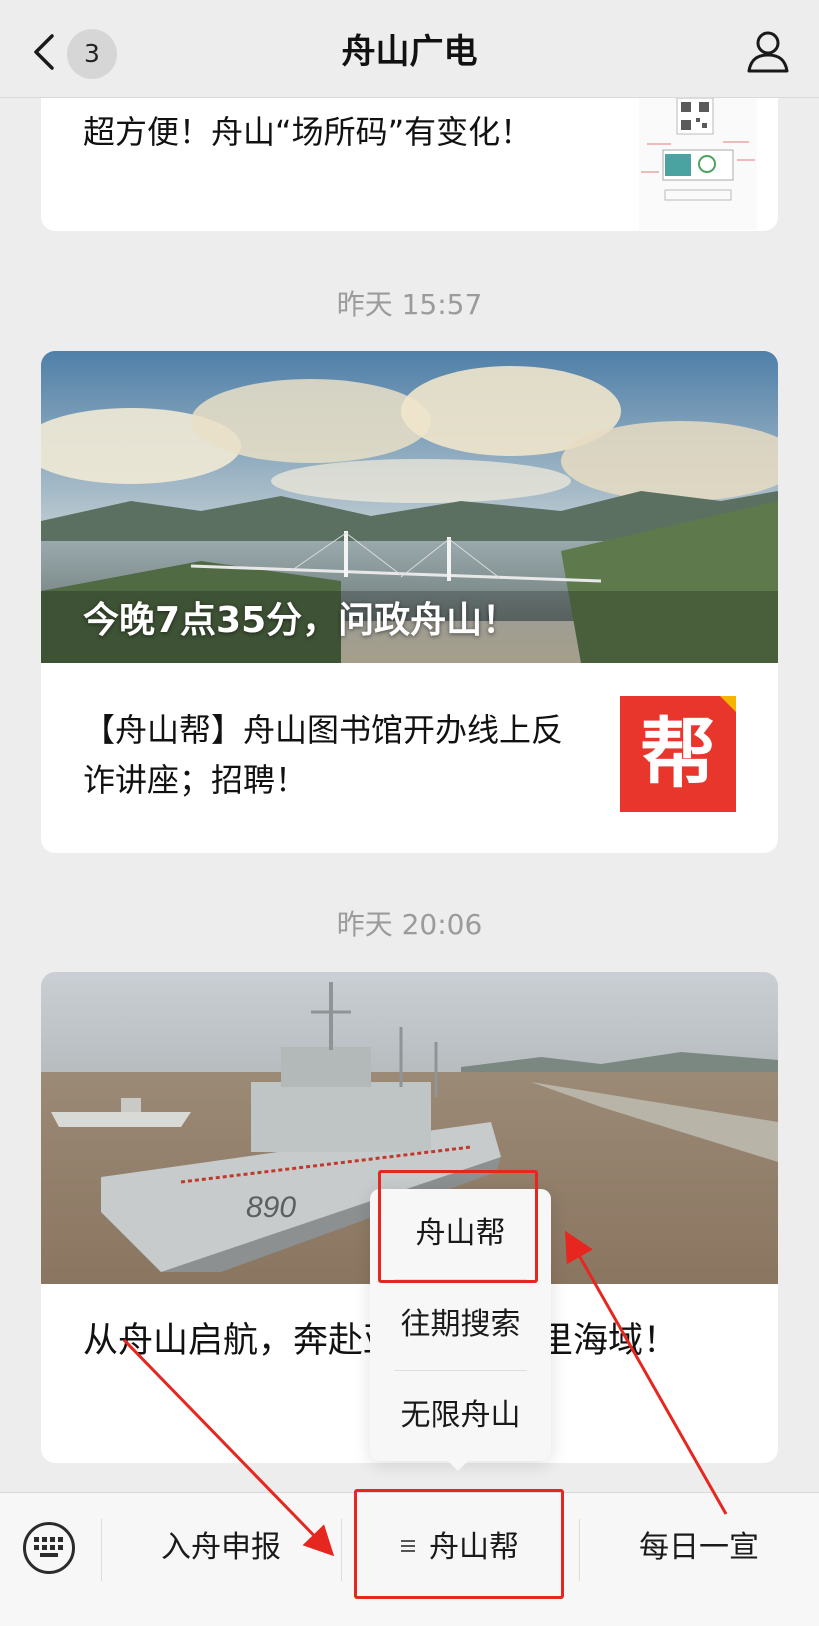  I want to click on thumbnail-text: 帮, so click(678, 753).